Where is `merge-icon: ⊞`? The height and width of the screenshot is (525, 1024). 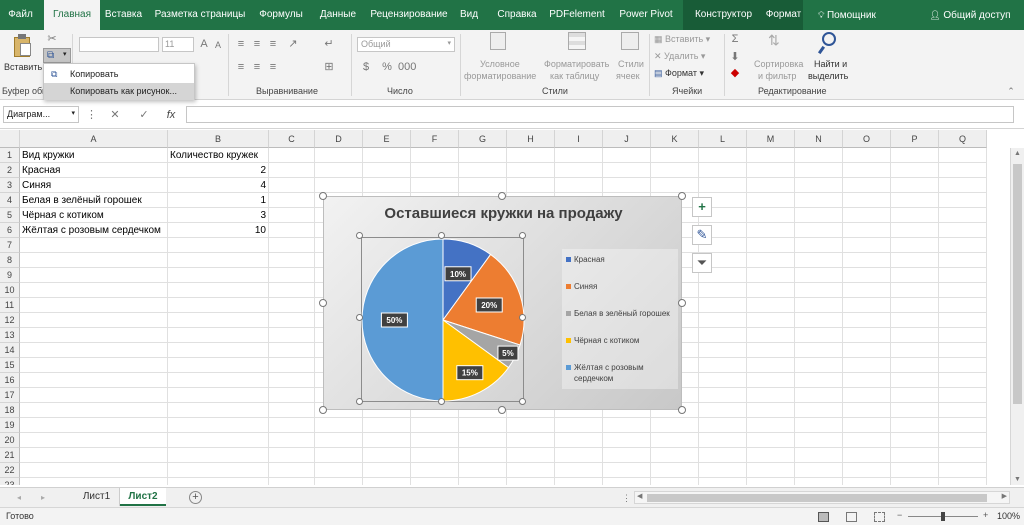 merge-icon: ⊞ is located at coordinates (329, 67).